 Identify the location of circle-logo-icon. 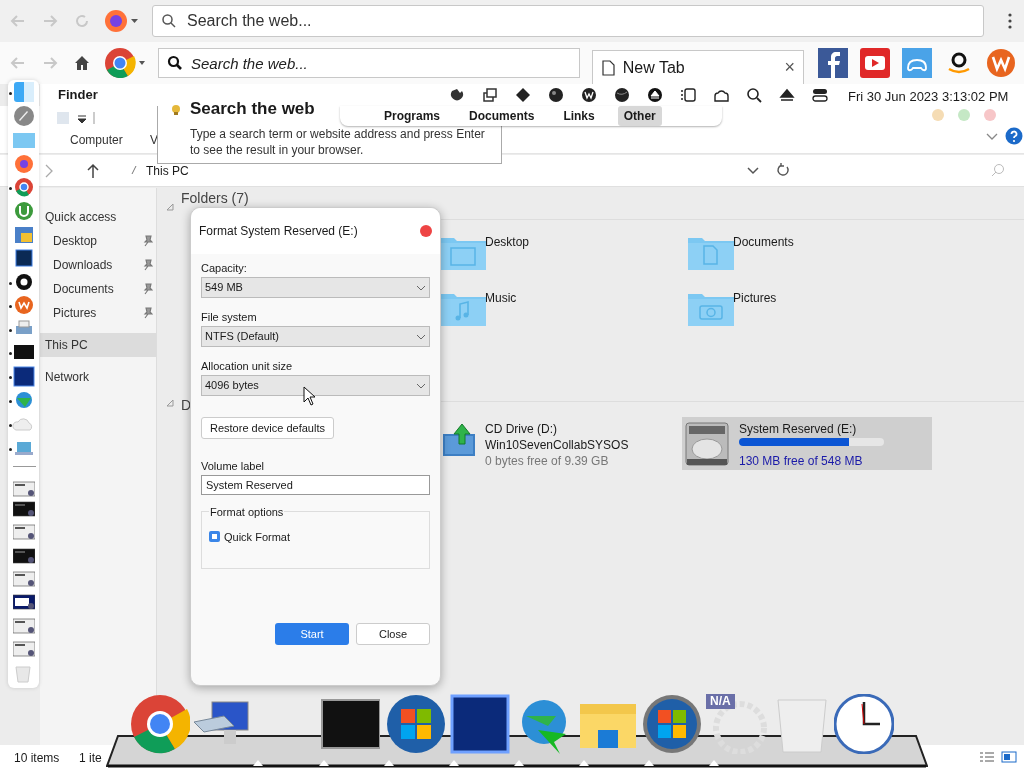
(1001, 63).